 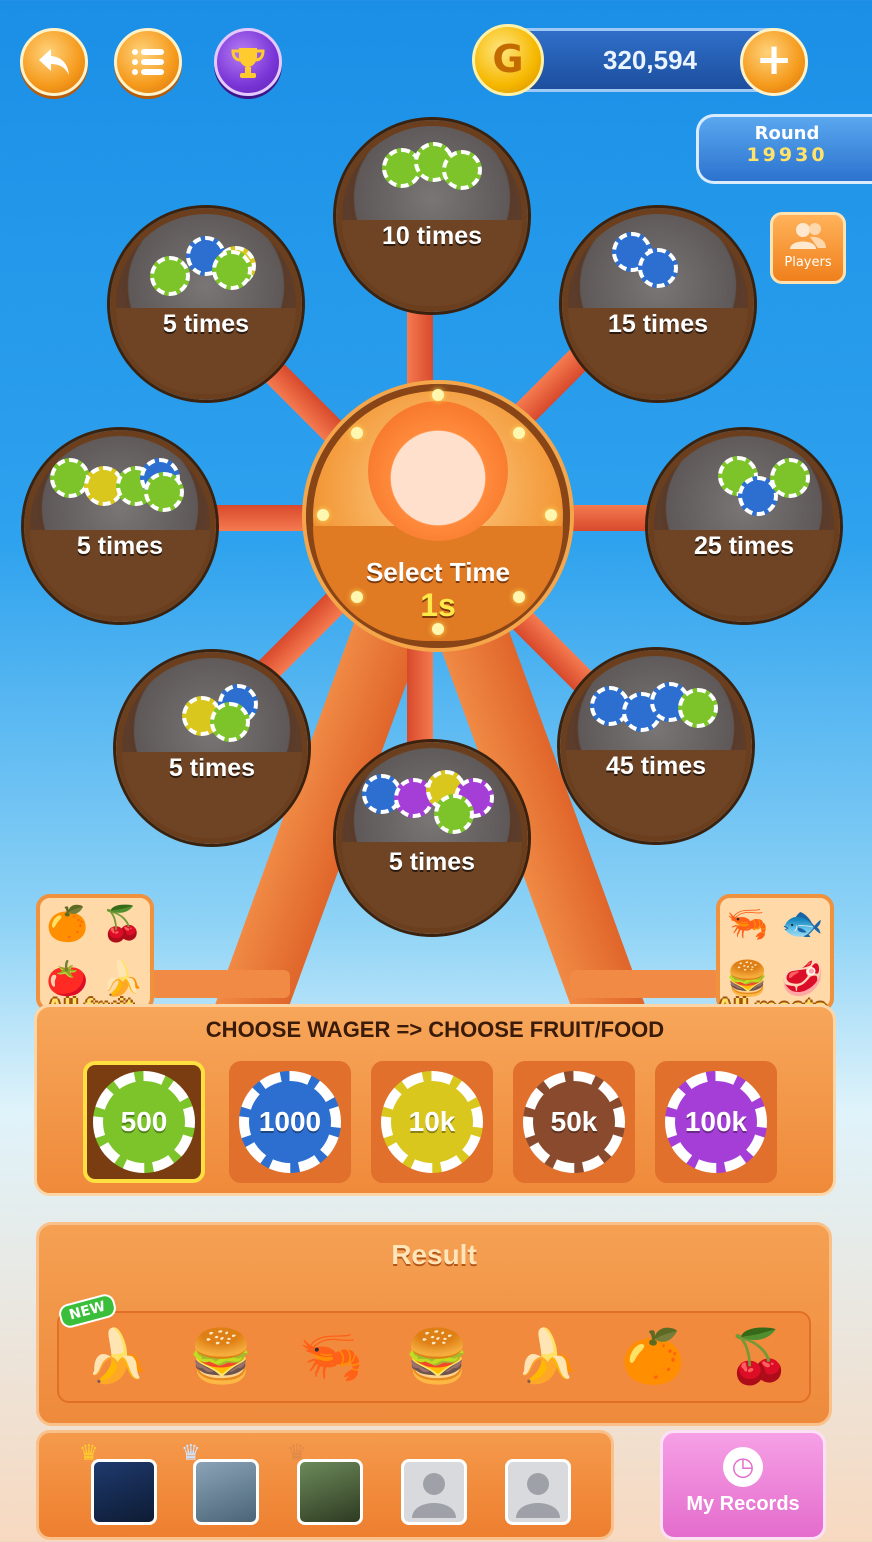 I want to click on back-arrow-icon, so click(x=54, y=62).